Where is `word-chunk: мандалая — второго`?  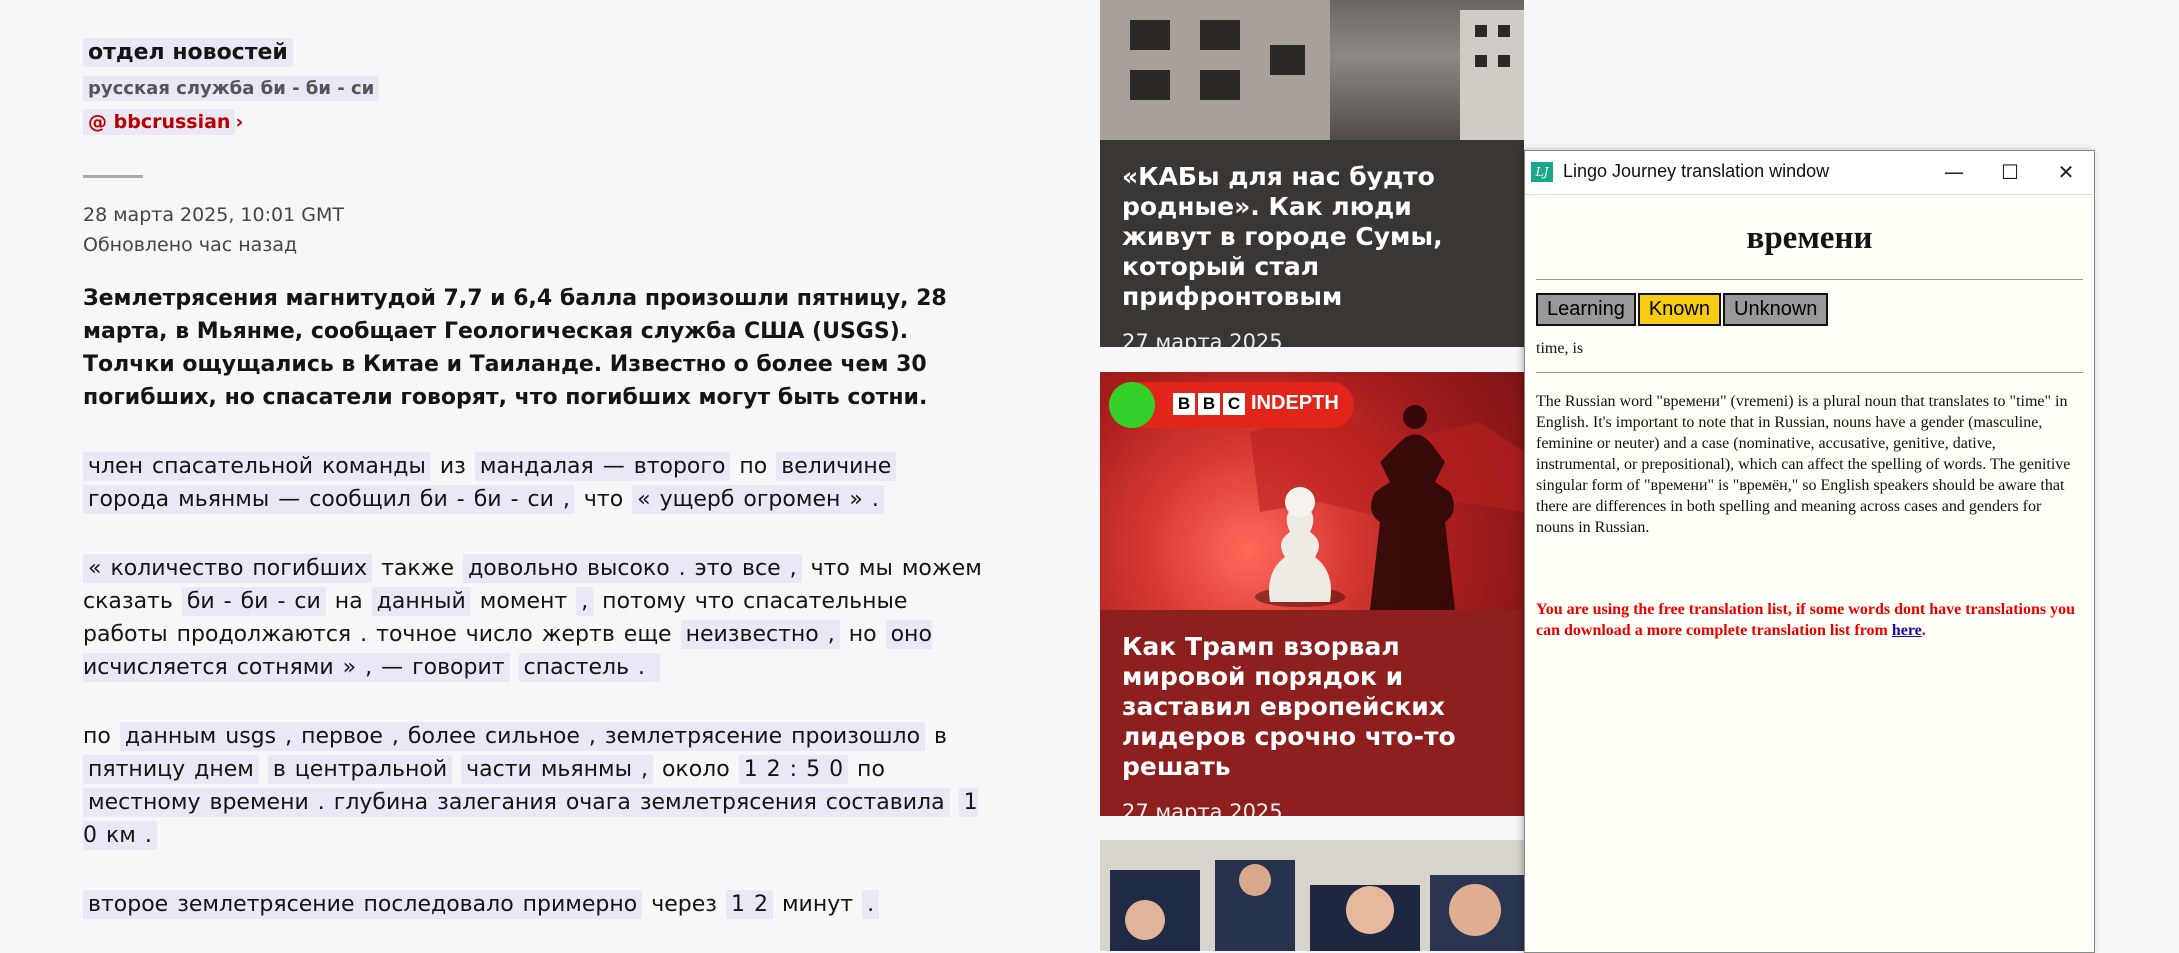
word-chunk: мандалая — второго is located at coordinates (602, 466).